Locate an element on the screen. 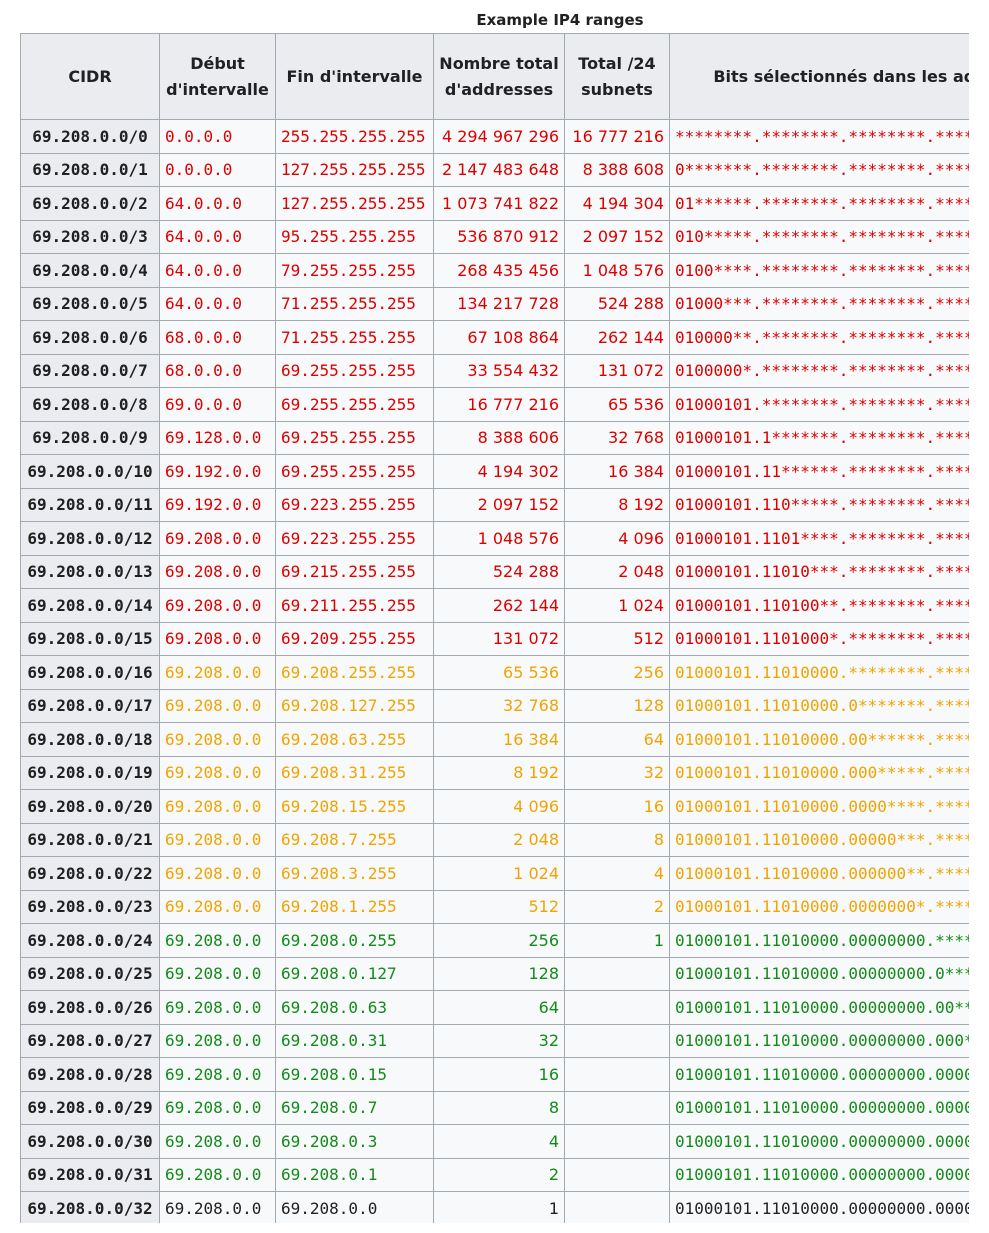  range-start-cell: 0.0.0.0 is located at coordinates (217, 136).